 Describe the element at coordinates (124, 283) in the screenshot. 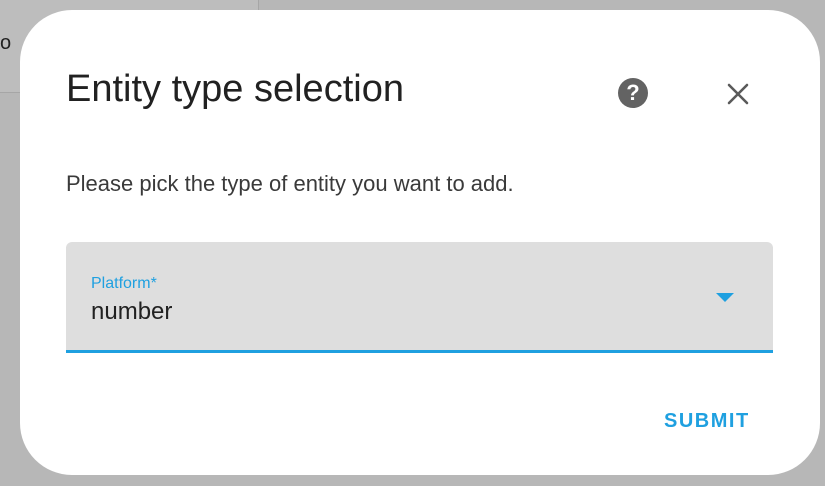

I see `platform-field-label: Platform*` at that location.